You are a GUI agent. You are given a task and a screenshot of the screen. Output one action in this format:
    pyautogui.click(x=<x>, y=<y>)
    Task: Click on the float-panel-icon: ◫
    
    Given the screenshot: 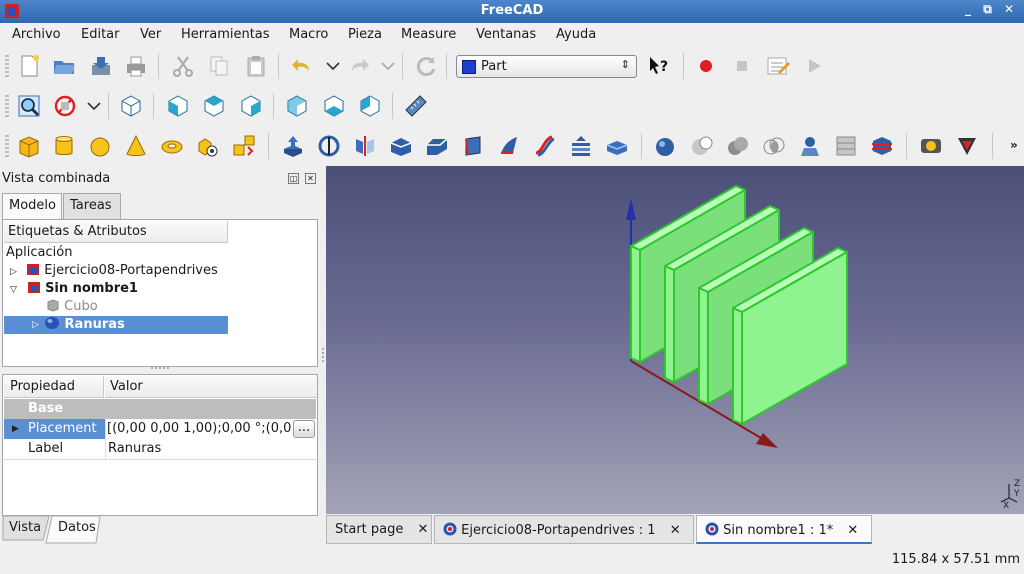 What is the action you would take?
    pyautogui.click(x=293, y=178)
    